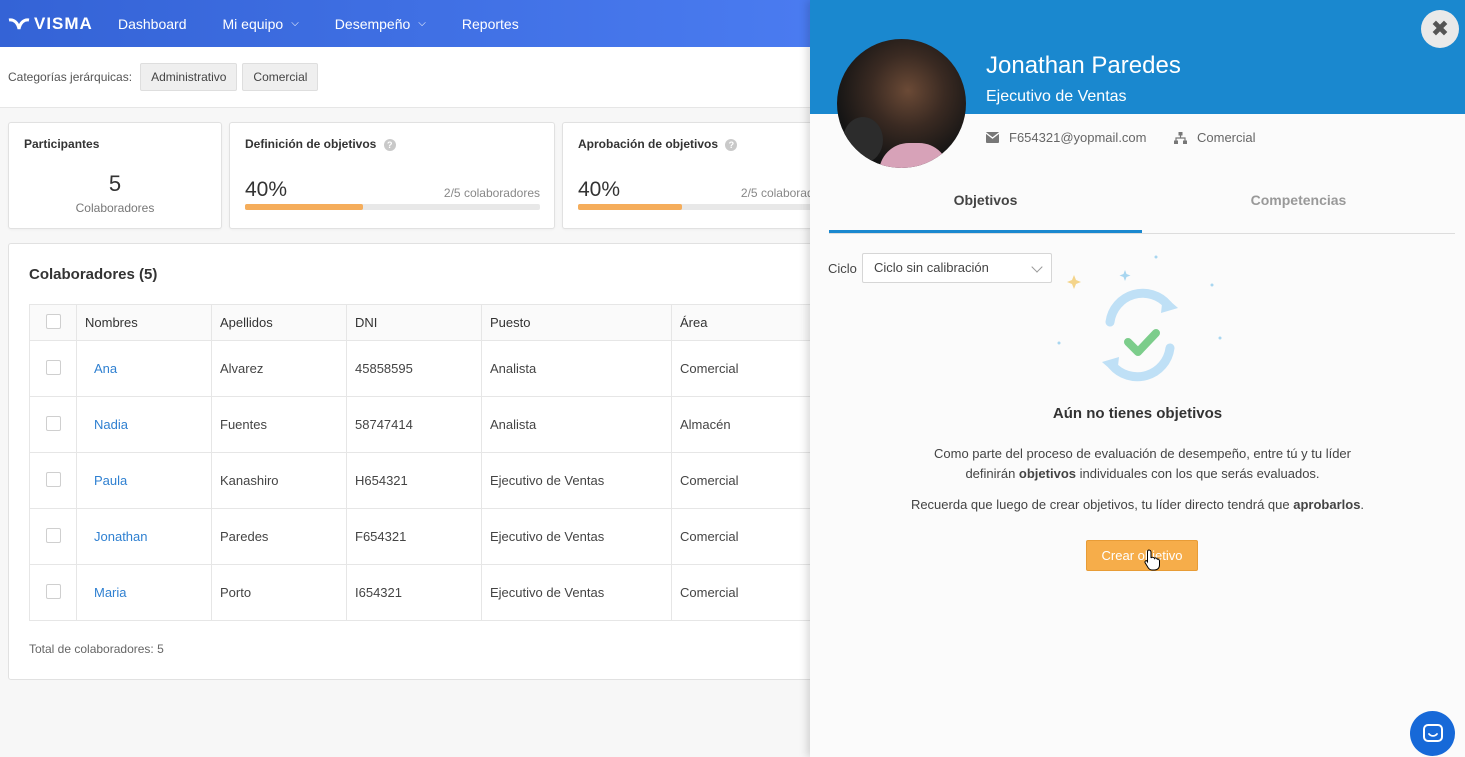 This screenshot has height=757, width=1465. What do you see at coordinates (253, 23) in the screenshot?
I see `nav-mi-equipo-label: Mi equipo` at bounding box center [253, 23].